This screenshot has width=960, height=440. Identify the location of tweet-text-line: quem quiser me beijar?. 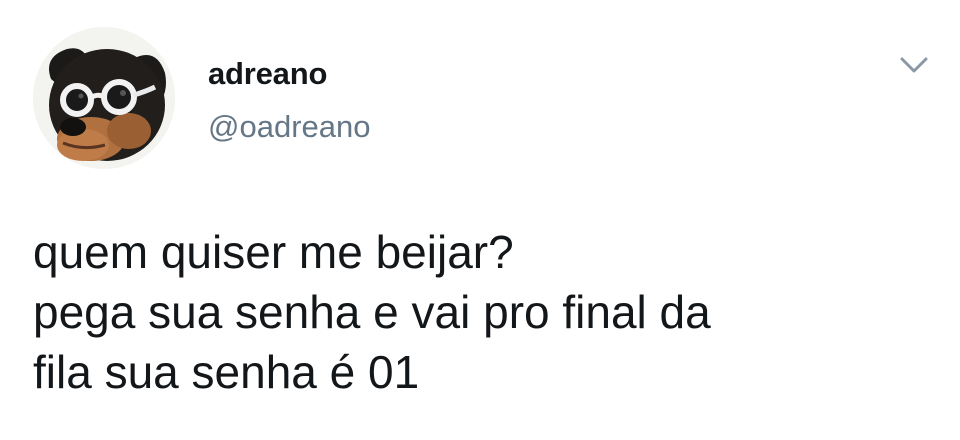
(273, 252).